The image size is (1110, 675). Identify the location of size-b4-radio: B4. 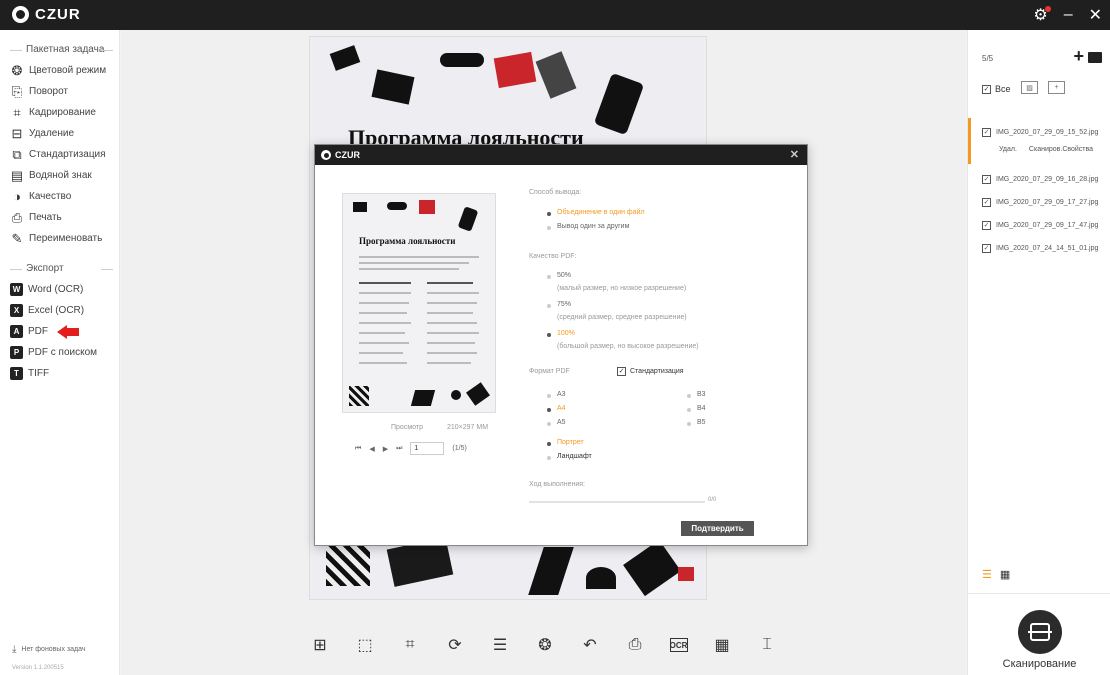
(696, 408).